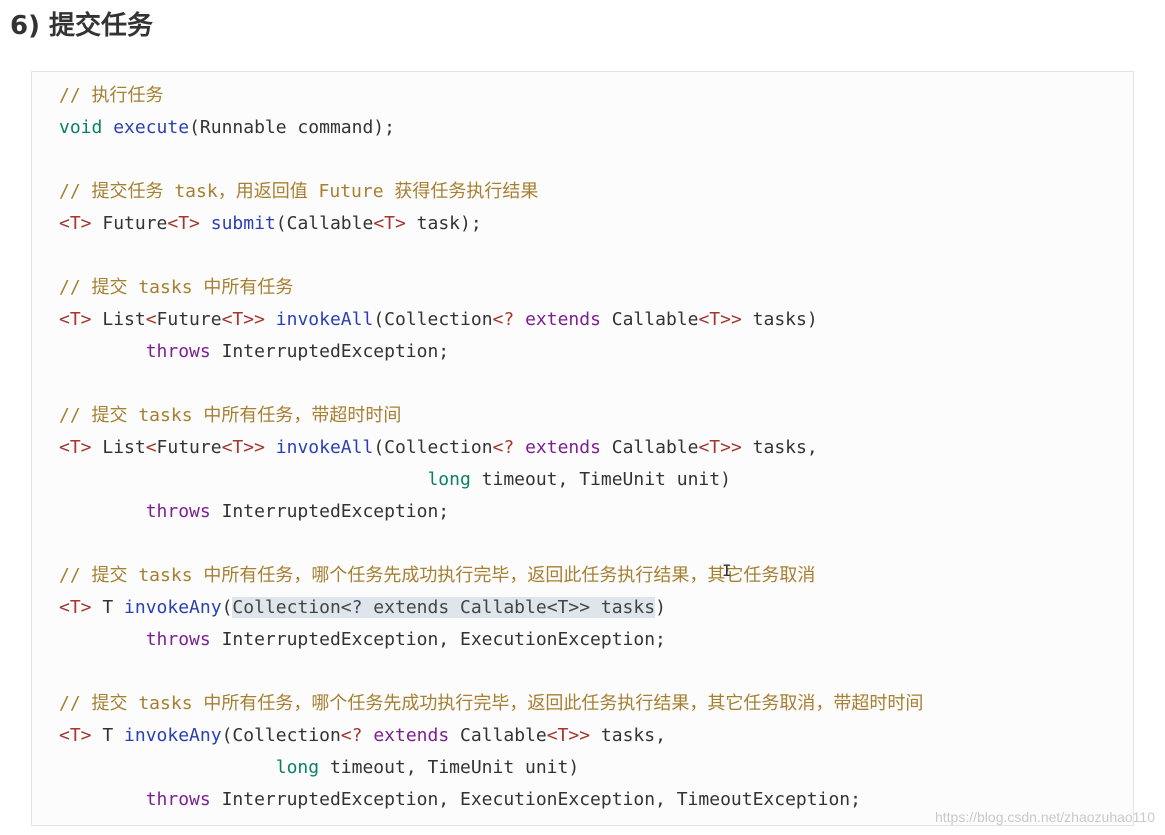 This screenshot has height=835, width=1165. What do you see at coordinates (727, 570) in the screenshot?
I see `text-cursor-icon: I` at bounding box center [727, 570].